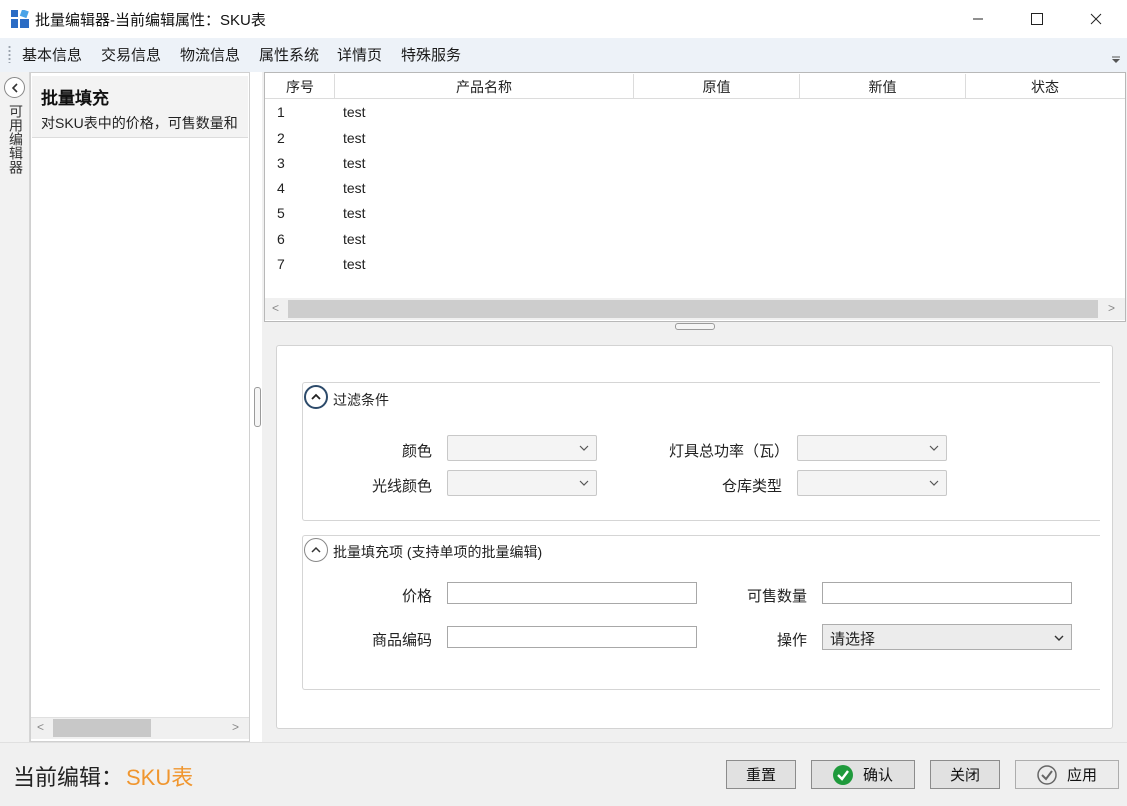 The height and width of the screenshot is (806, 1127). Describe the element at coordinates (791, 640) in the screenshot. I see `operation-label: 操作` at that location.